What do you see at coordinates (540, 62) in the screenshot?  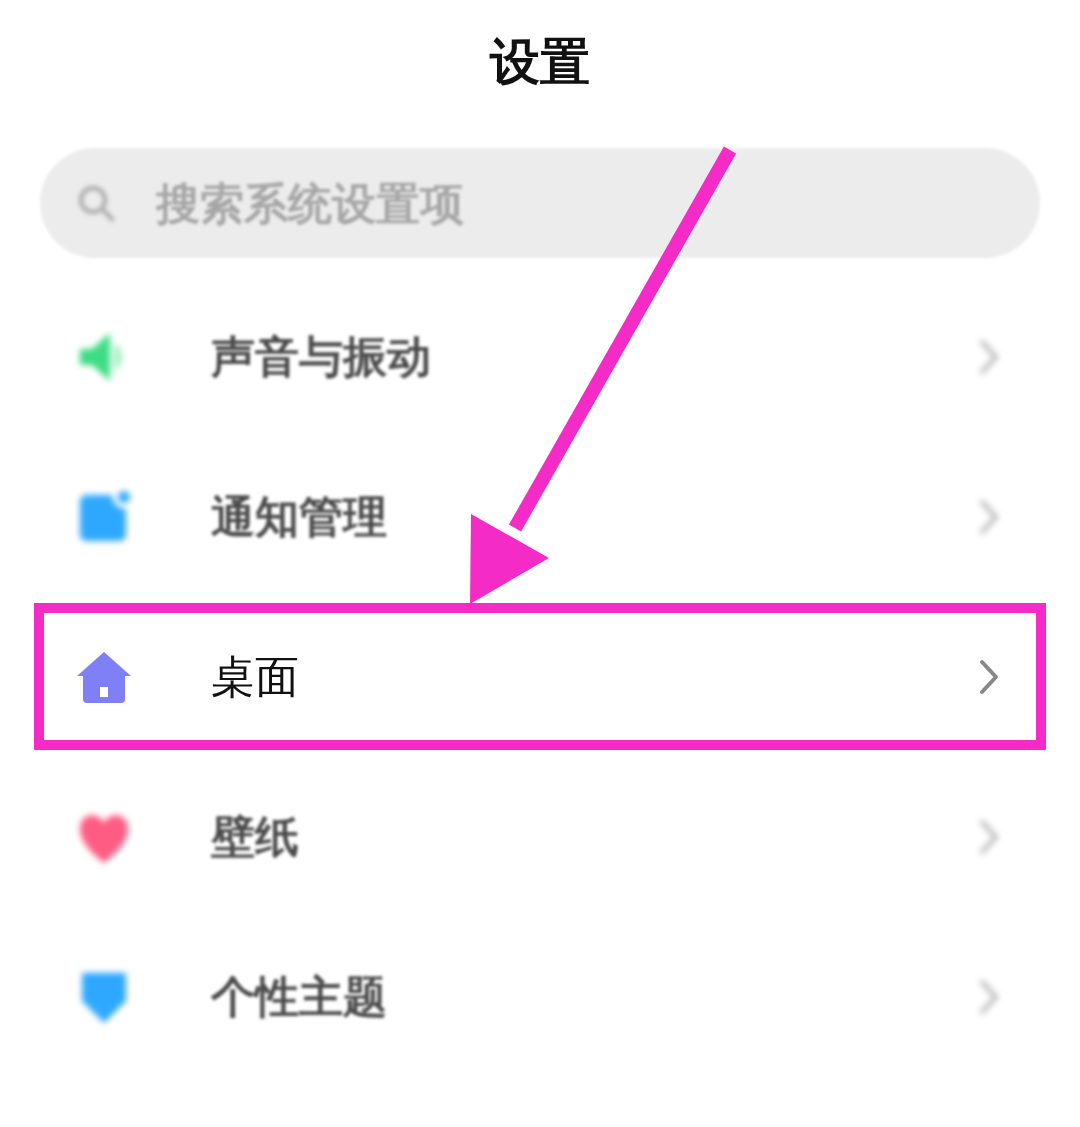 I see `page-title: 设置` at bounding box center [540, 62].